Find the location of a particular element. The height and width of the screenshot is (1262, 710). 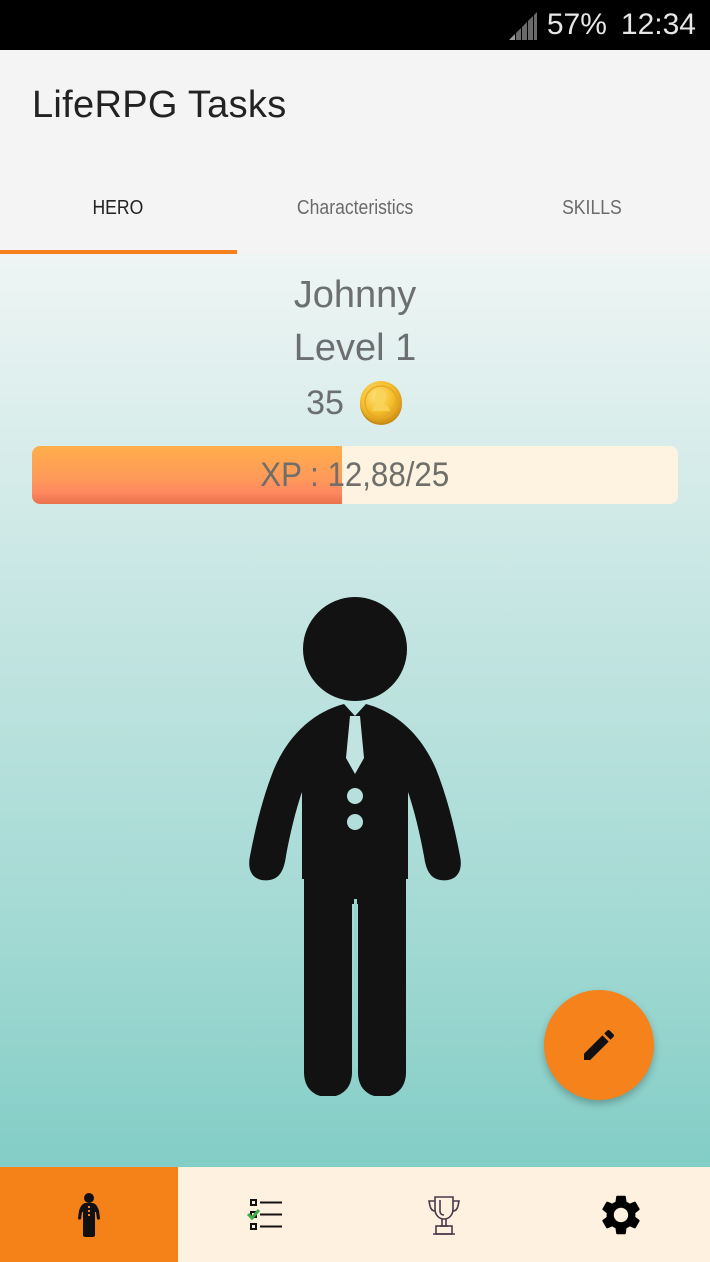

gold-display: 35 is located at coordinates (355, 403).